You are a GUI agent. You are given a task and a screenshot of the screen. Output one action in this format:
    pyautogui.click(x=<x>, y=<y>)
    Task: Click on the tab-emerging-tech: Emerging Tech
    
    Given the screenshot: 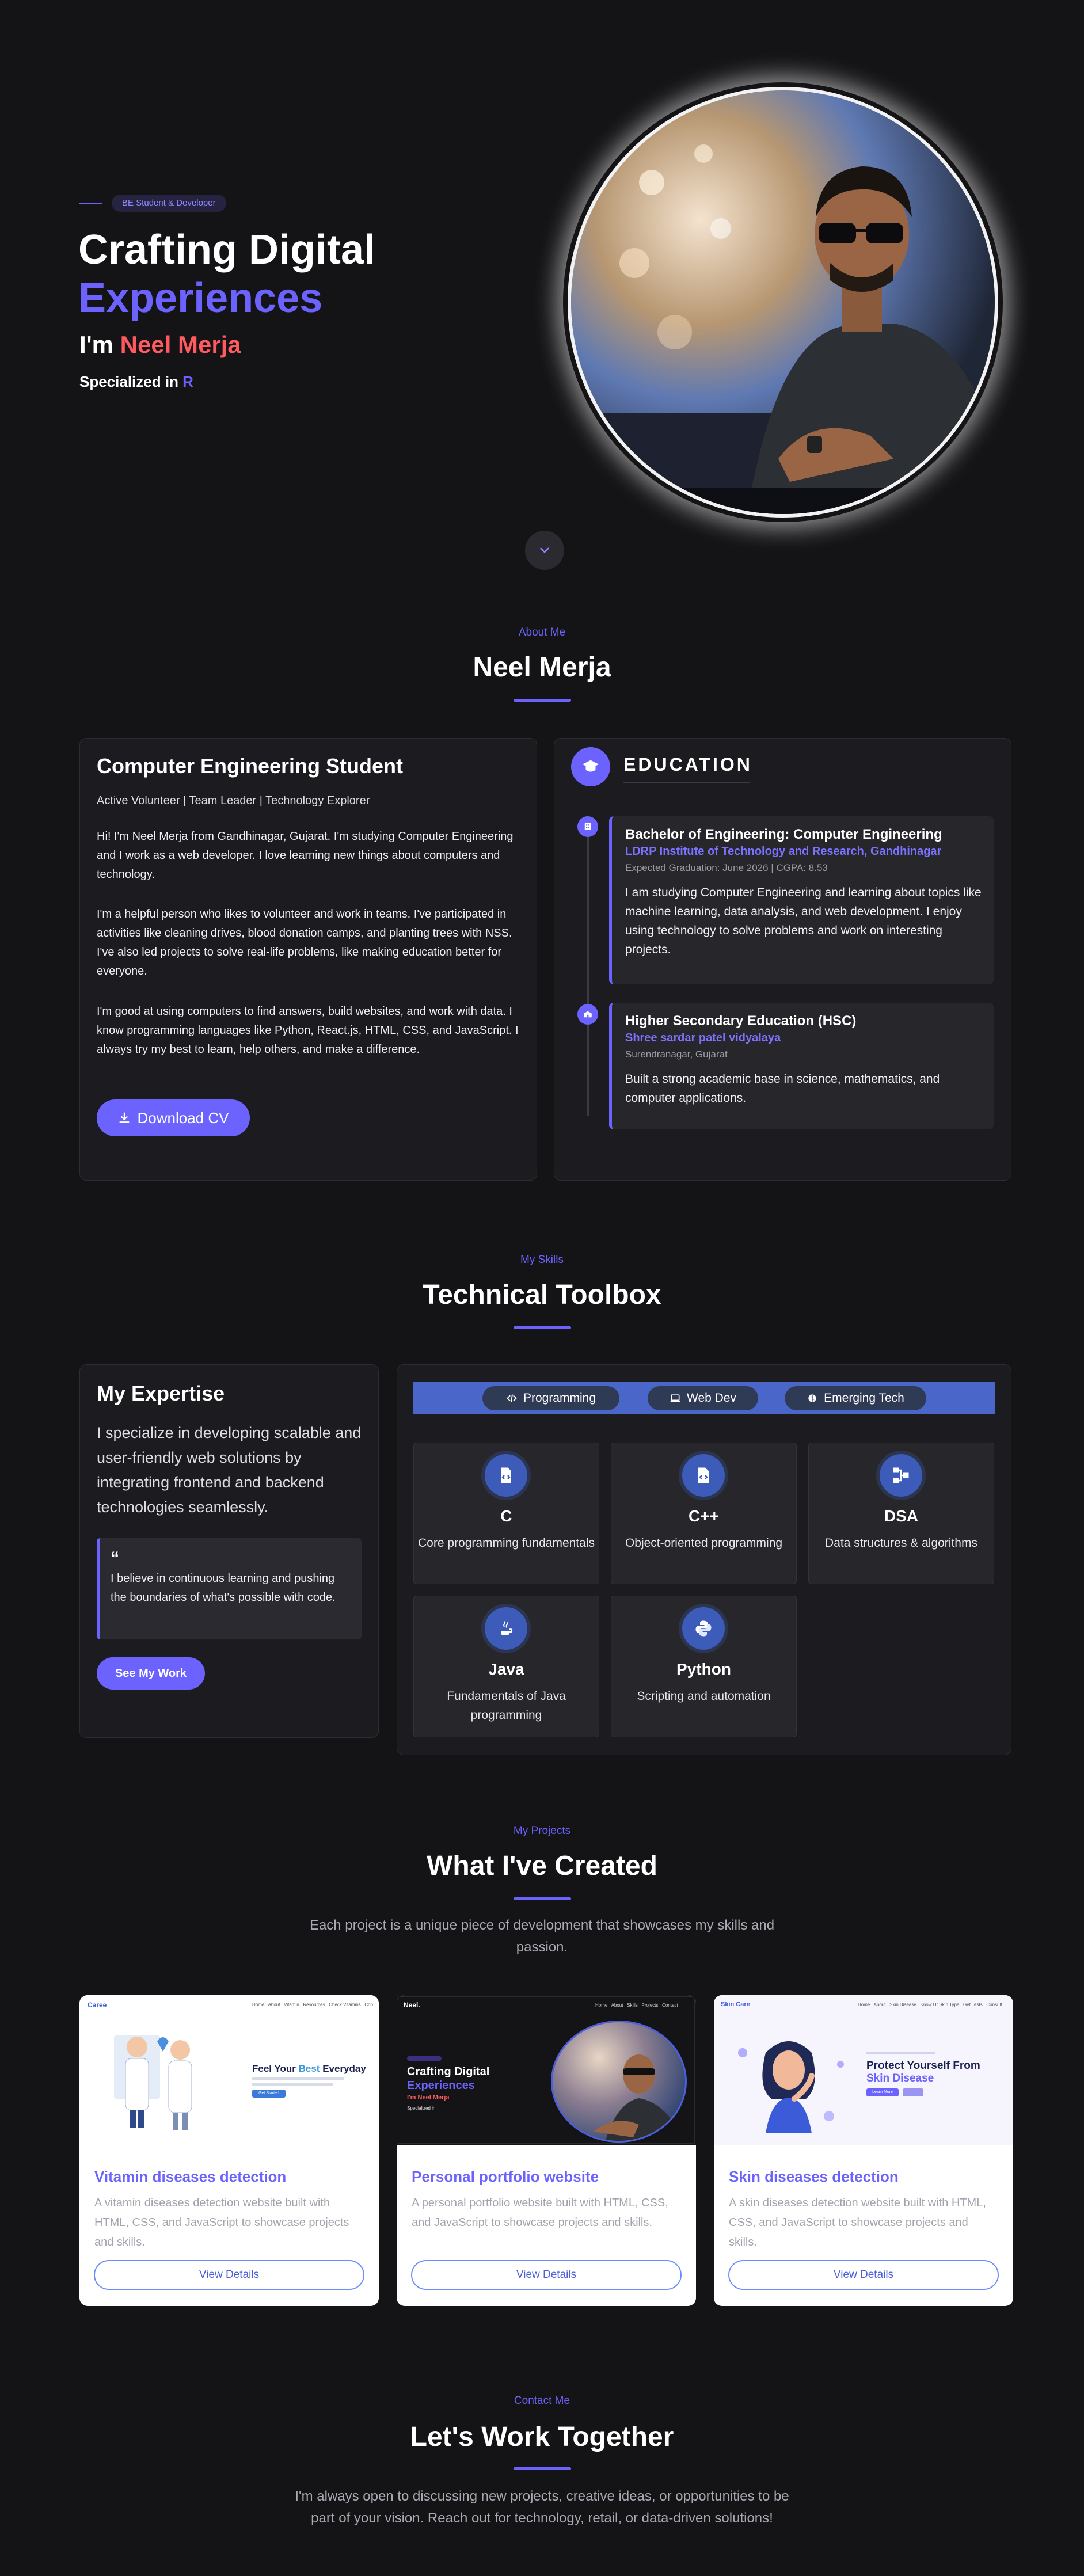 What is the action you would take?
    pyautogui.click(x=856, y=1398)
    